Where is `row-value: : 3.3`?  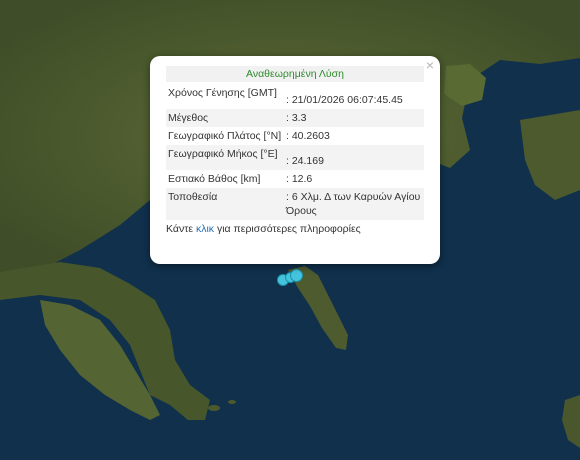
row-value: : 3.3 is located at coordinates (354, 118).